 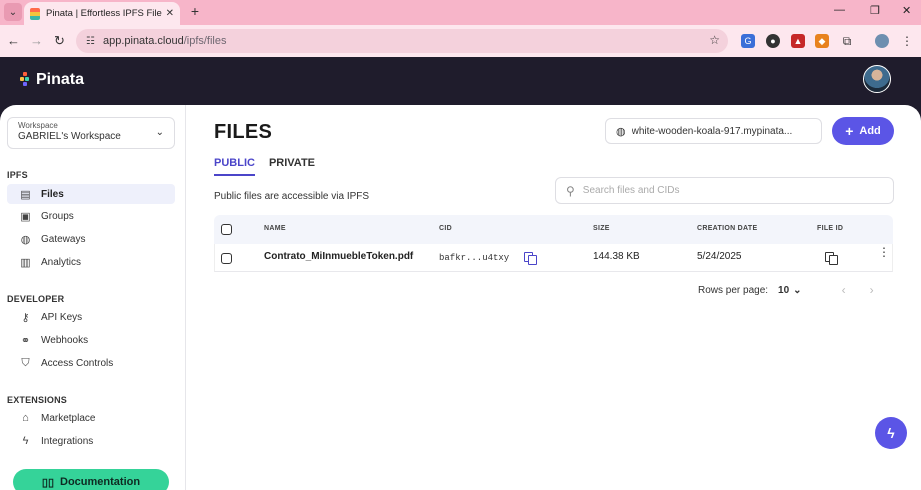 I want to click on sidebar-item-api-keys: ⚷ API Keys, so click(x=91, y=317).